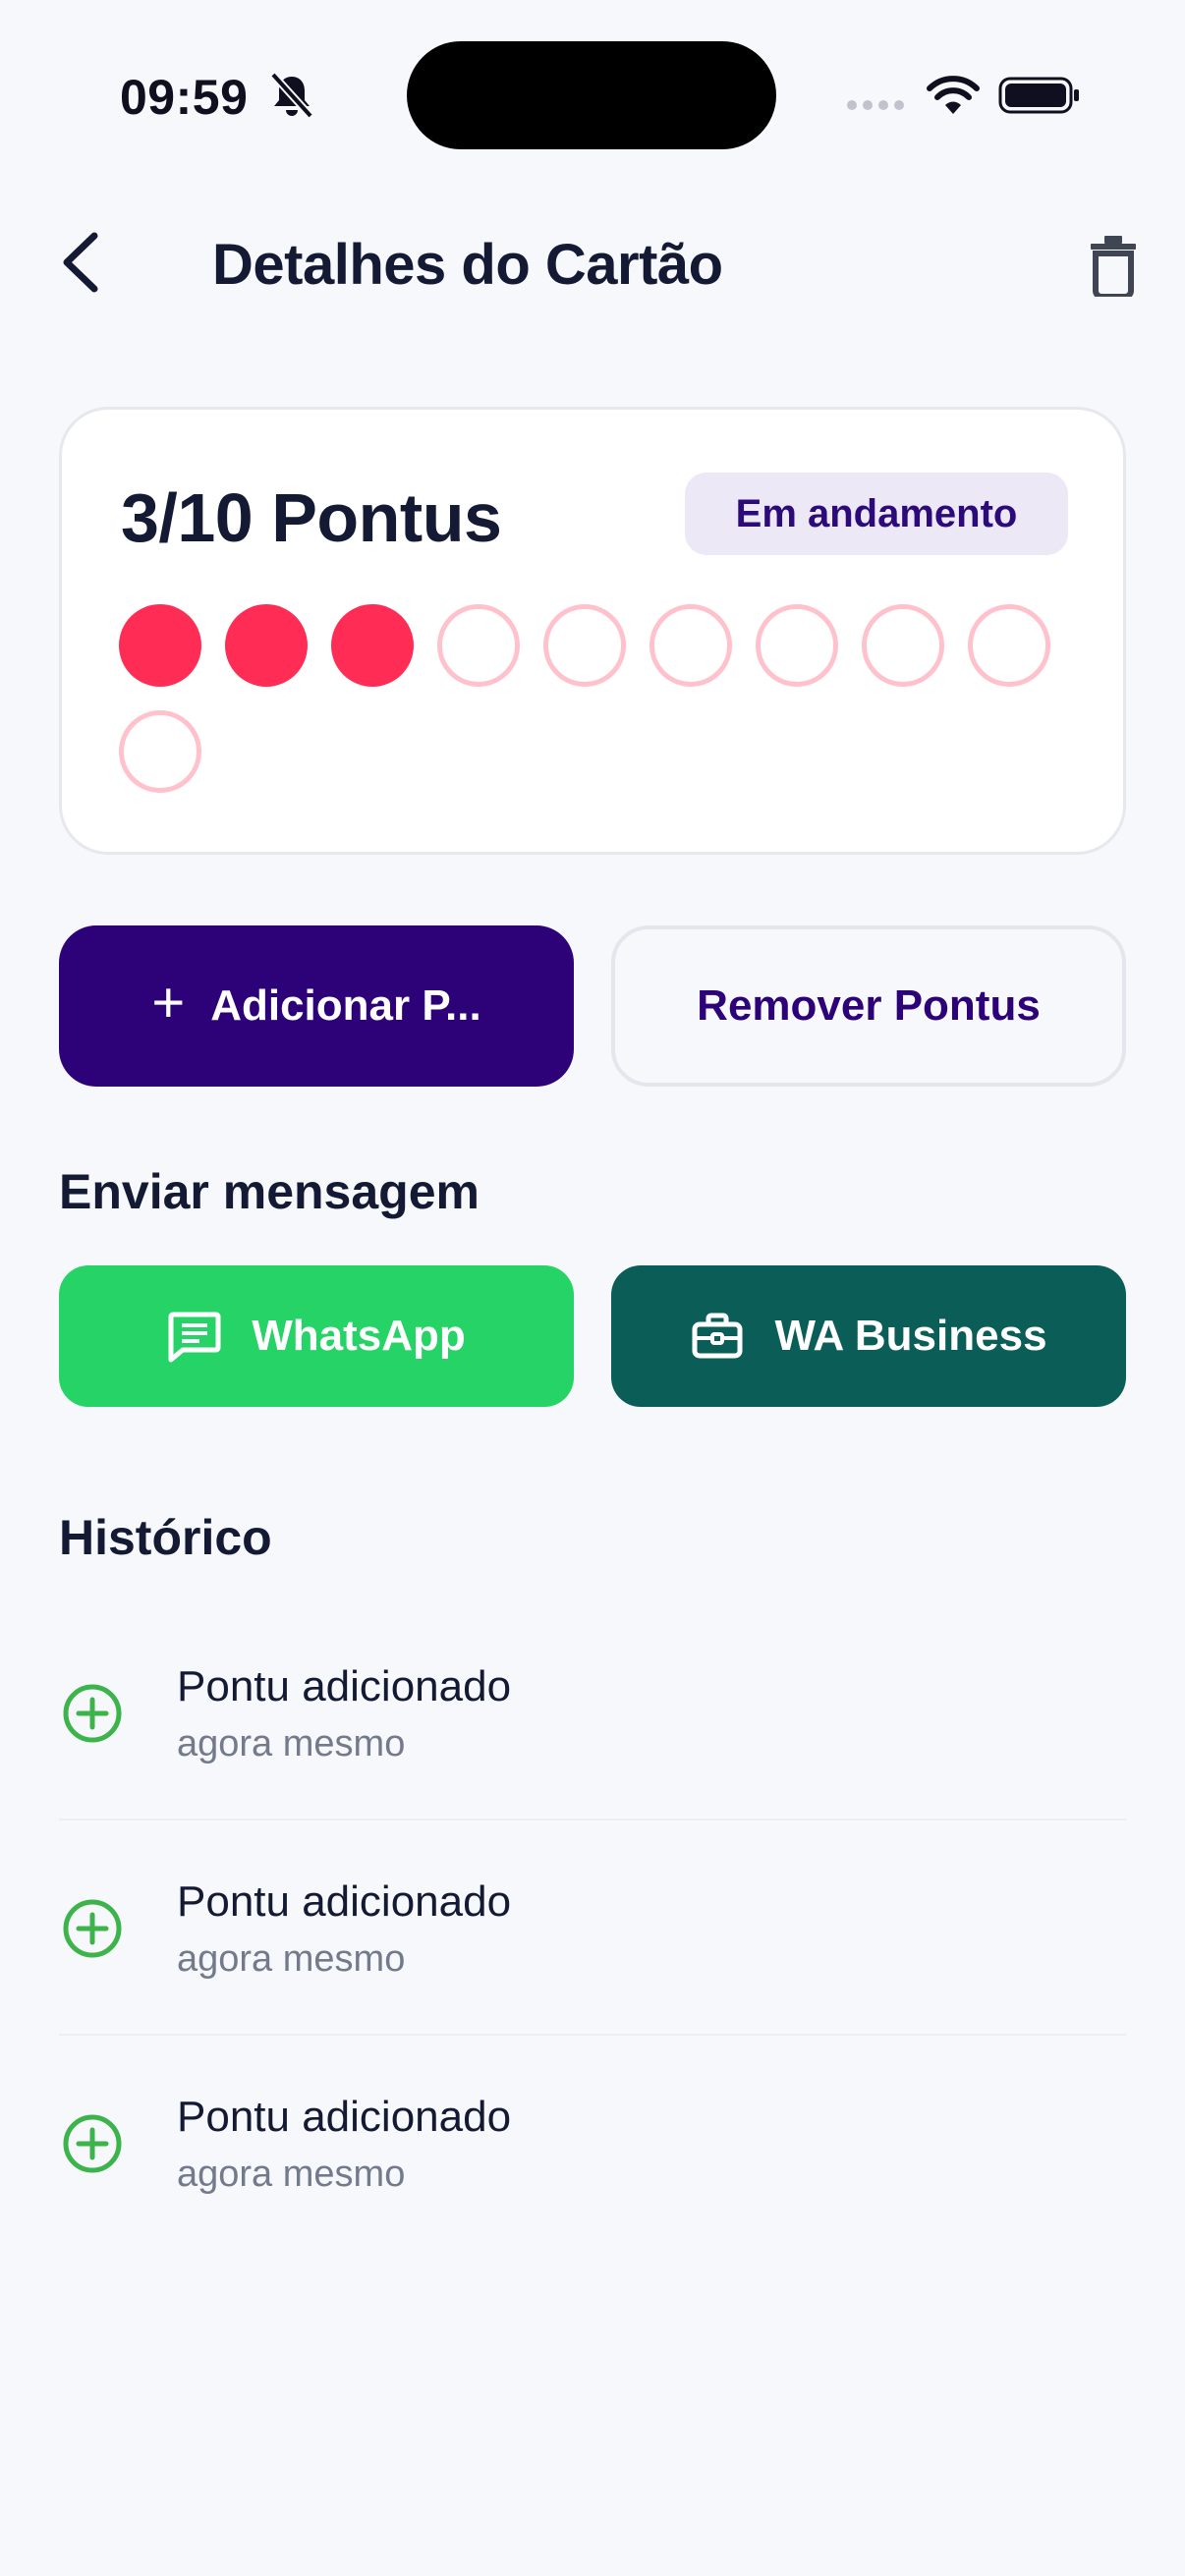 This screenshot has width=1185, height=2576. What do you see at coordinates (876, 105) in the screenshot?
I see `cellular-signal-icon` at bounding box center [876, 105].